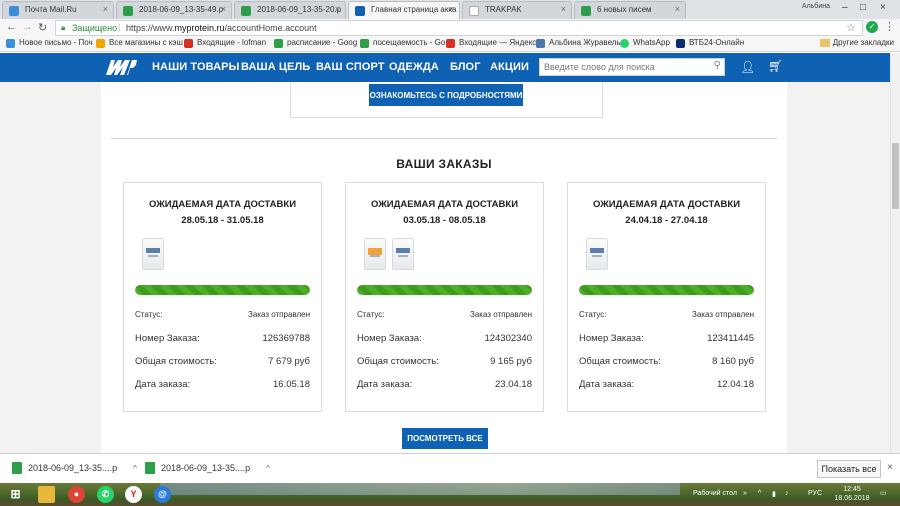 The height and width of the screenshot is (506, 900). Describe the element at coordinates (46, 494) in the screenshot. I see `file-explorer-icon` at that location.